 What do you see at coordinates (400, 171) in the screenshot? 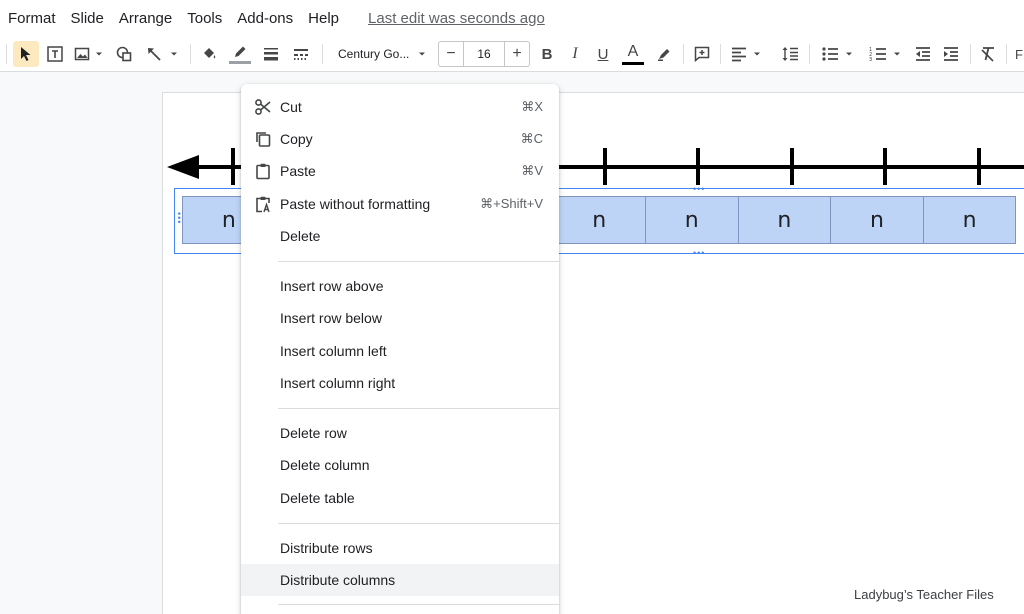
I see `menu-item-paste: Paste ⌘V` at bounding box center [400, 171].